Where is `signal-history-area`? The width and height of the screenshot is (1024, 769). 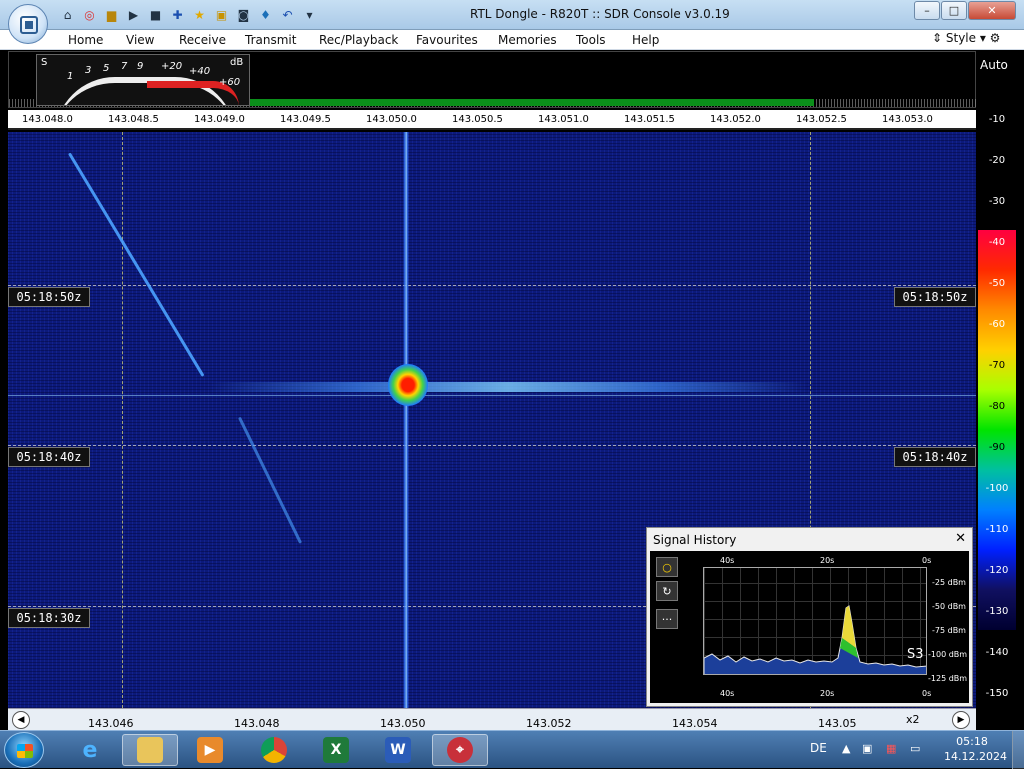 signal-history-area is located at coordinates (815, 639).